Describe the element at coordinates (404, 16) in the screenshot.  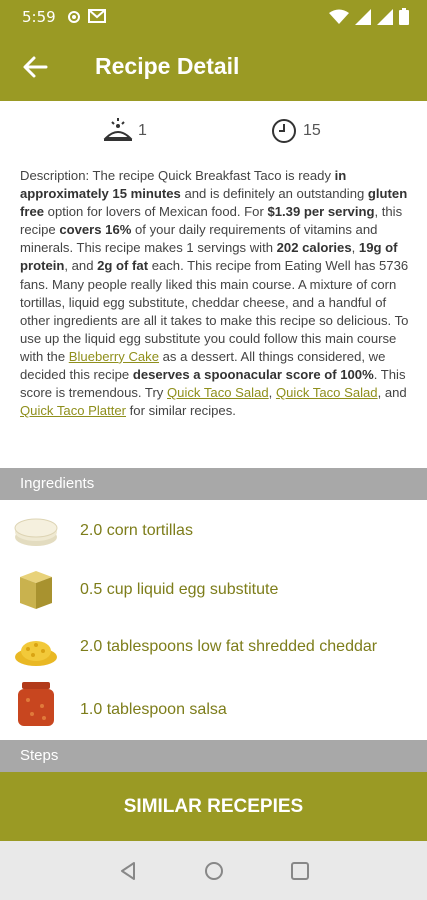
I see `battery-icon` at that location.